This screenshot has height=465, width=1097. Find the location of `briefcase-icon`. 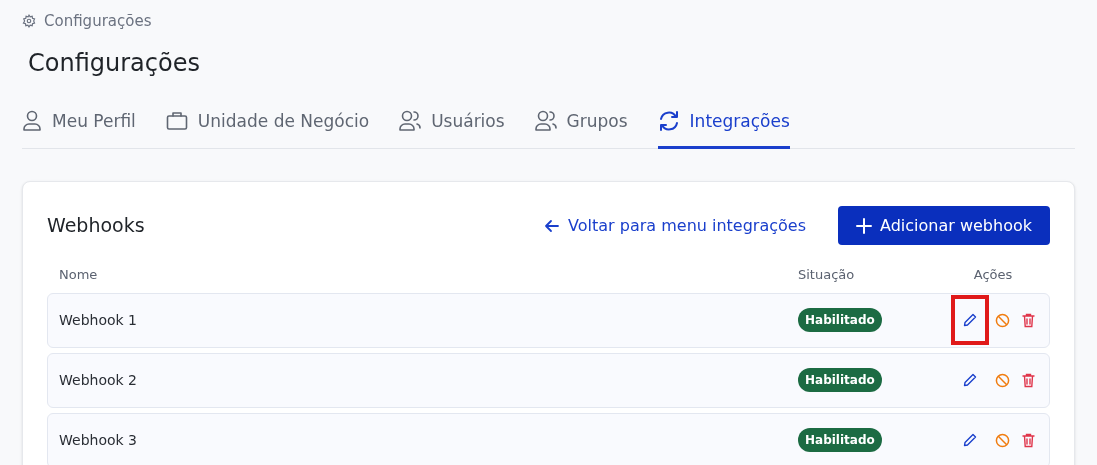

briefcase-icon is located at coordinates (176, 121).